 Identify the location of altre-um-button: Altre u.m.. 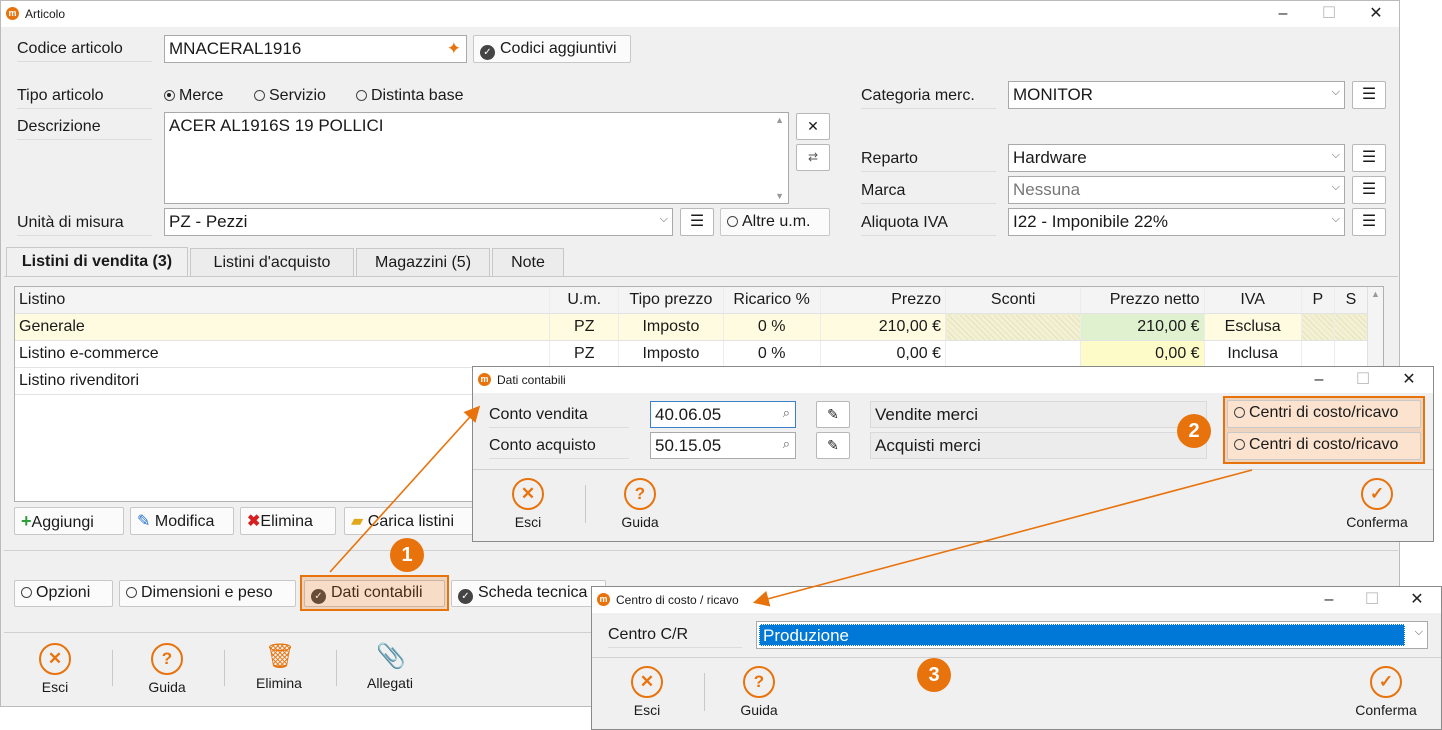
(775, 222).